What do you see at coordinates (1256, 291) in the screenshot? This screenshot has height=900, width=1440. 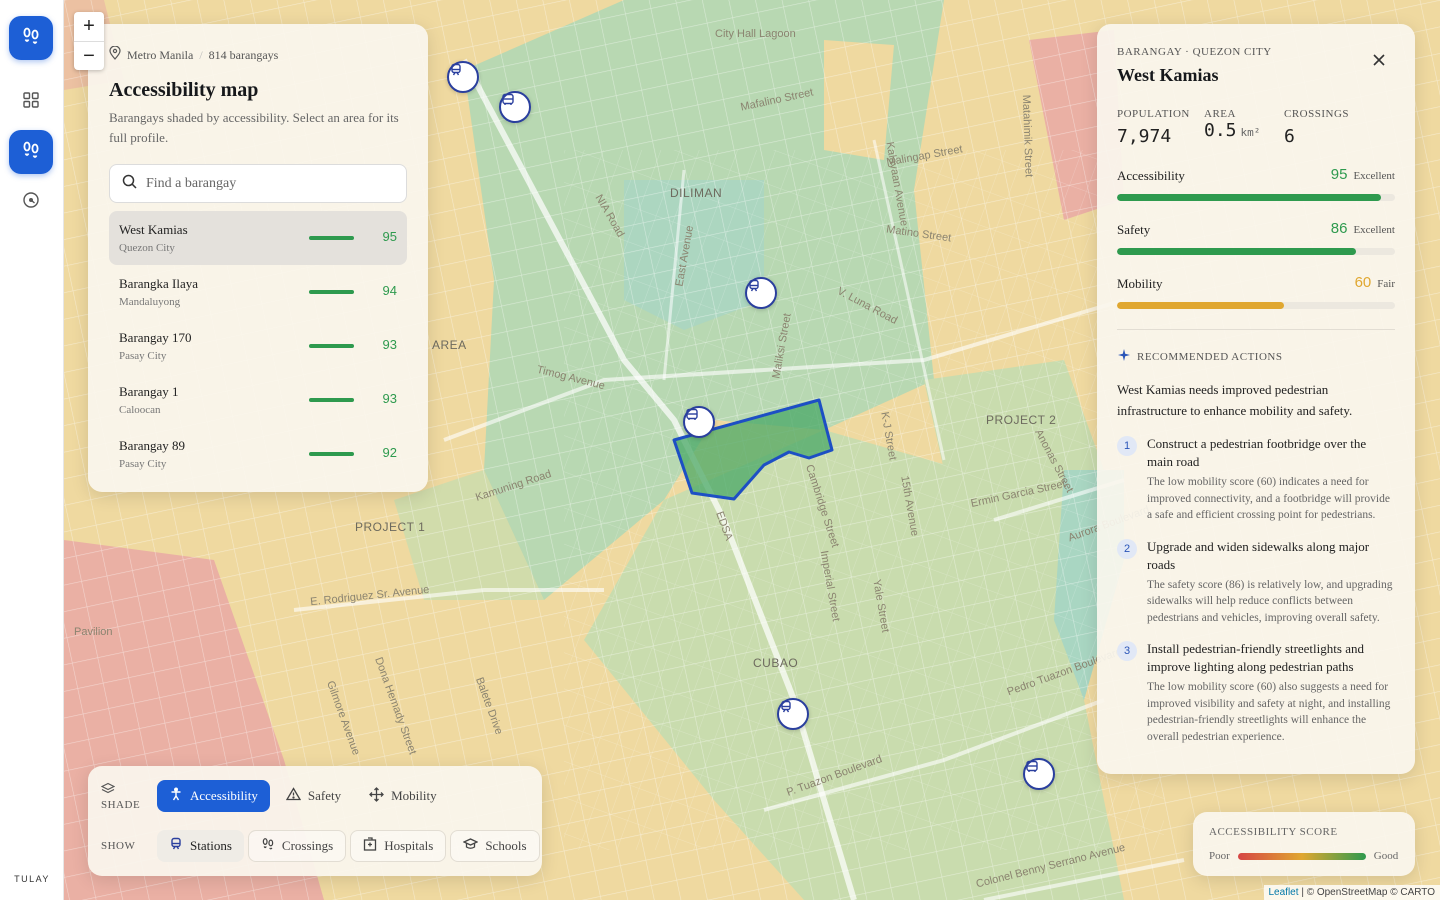 I see `metric-mobility: Mobility 60 Fair` at bounding box center [1256, 291].